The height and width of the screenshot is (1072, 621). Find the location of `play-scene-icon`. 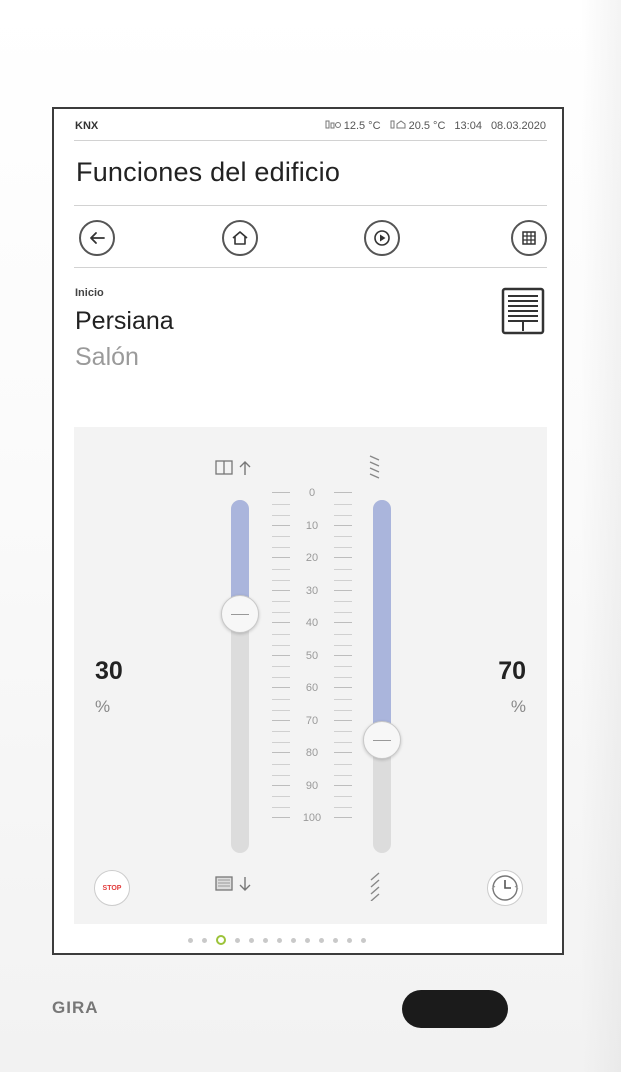

play-scene-icon is located at coordinates (382, 238).